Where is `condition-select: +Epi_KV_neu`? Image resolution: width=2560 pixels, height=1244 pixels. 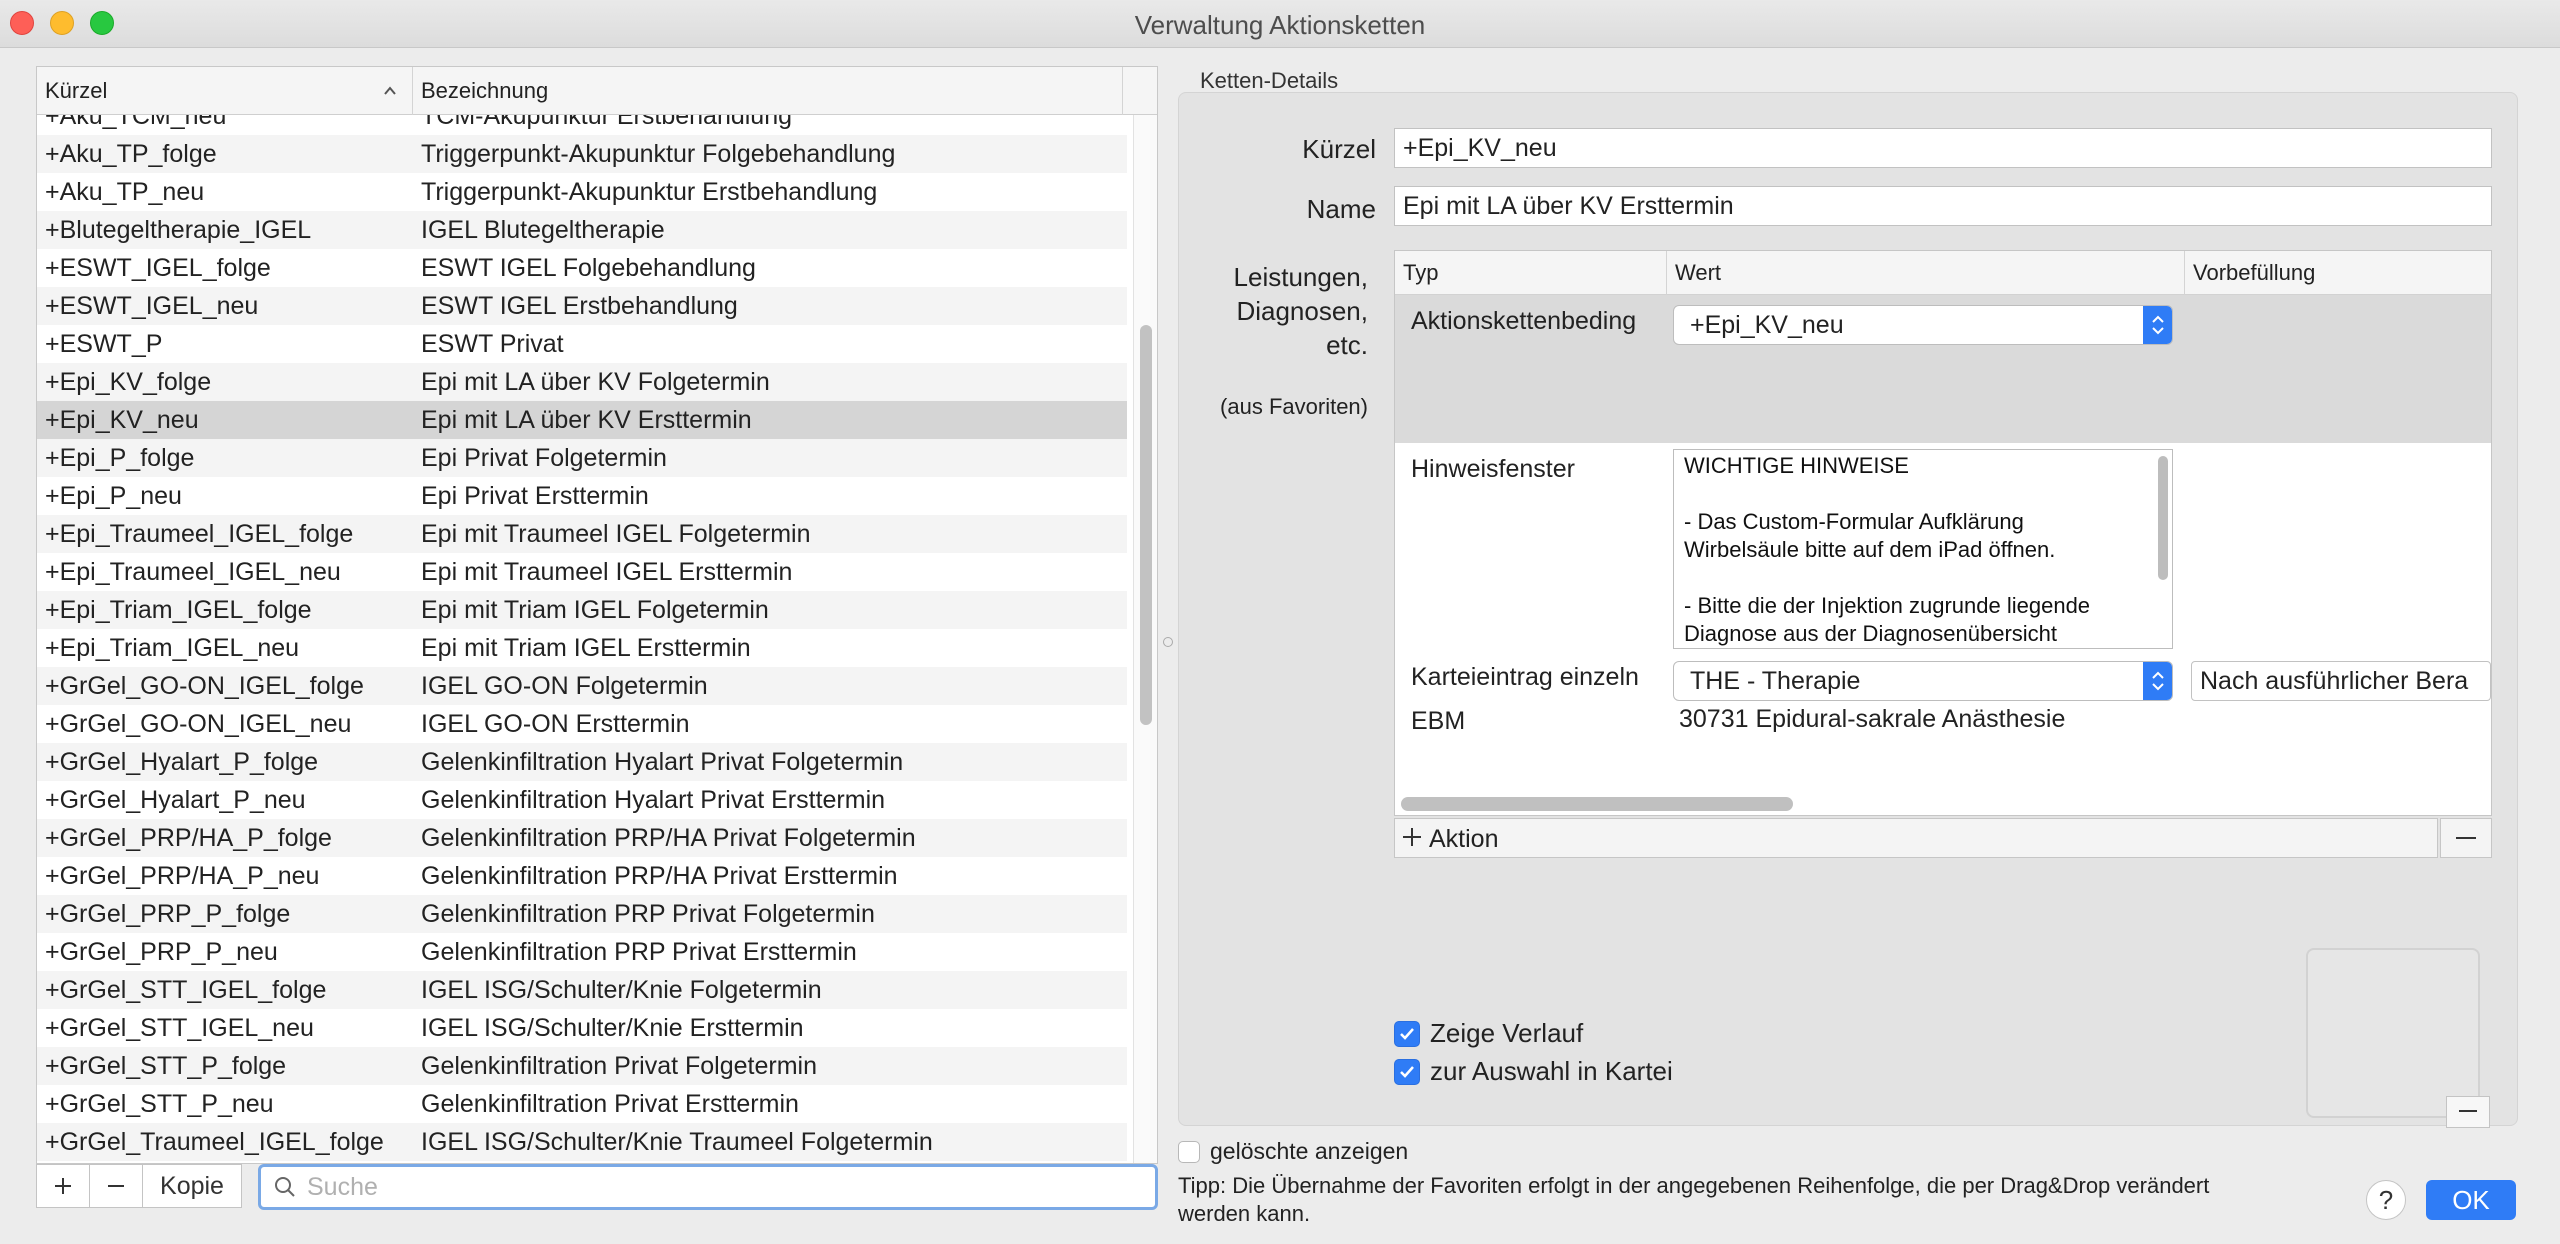 condition-select: +Epi_KV_neu is located at coordinates (1923, 325).